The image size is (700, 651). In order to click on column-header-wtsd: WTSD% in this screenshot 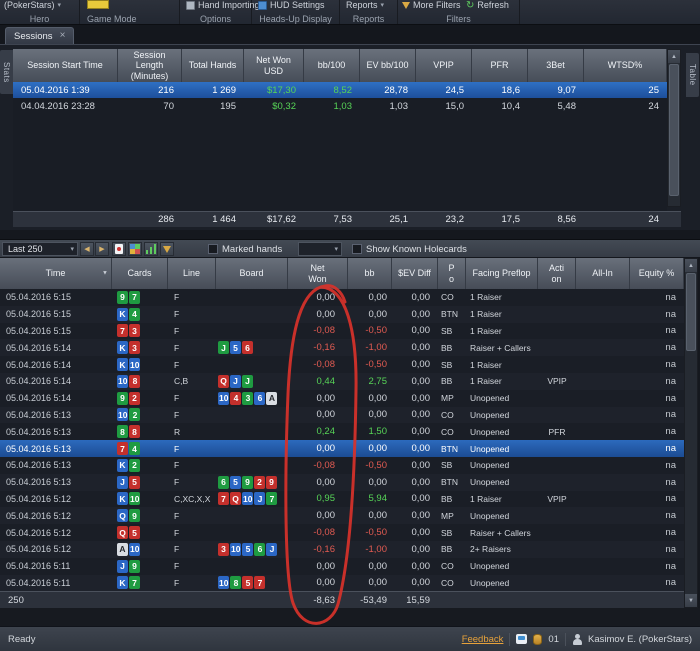, I will do `click(625, 65)`.